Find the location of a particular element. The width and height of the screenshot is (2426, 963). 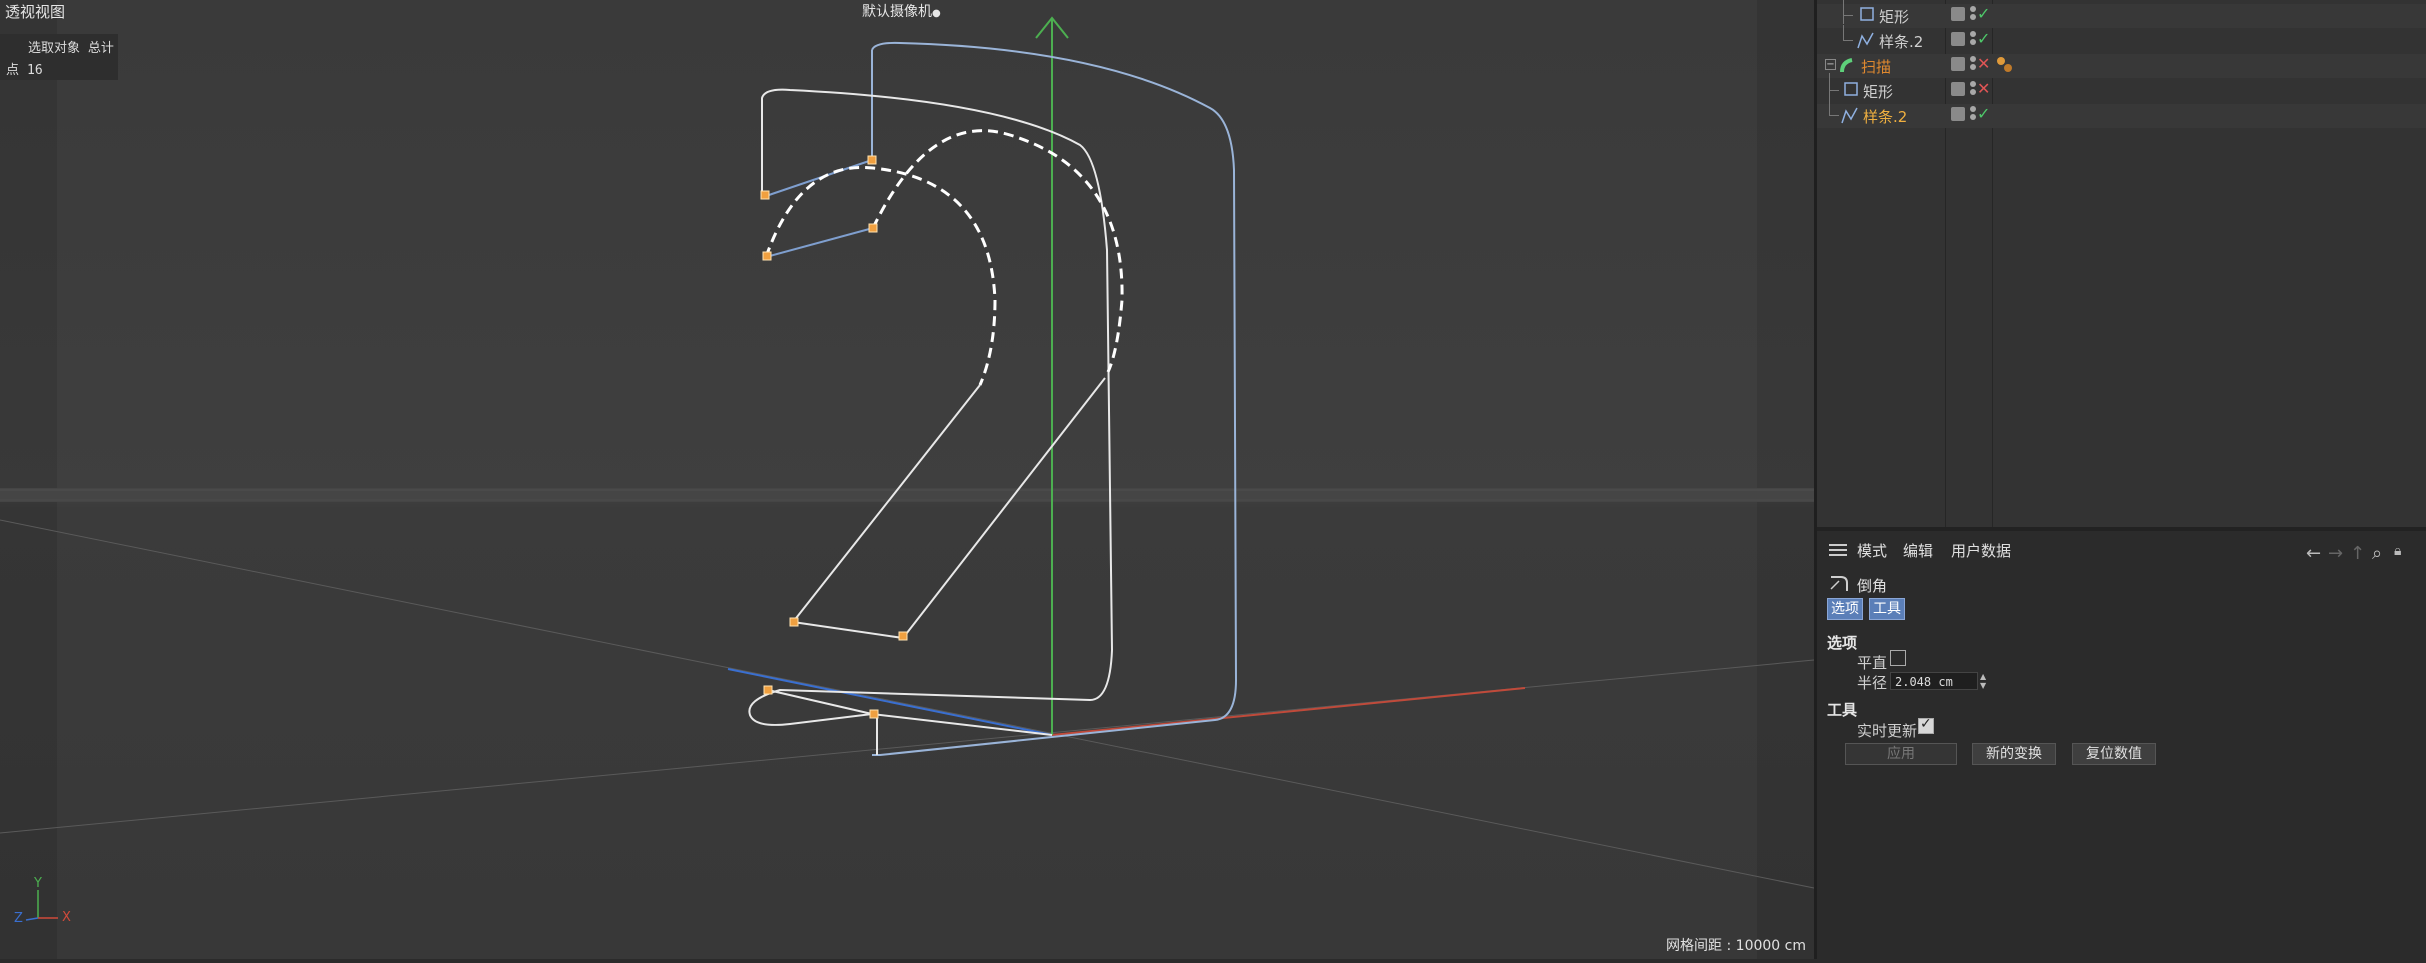

grid-spacing-readout: 网格间距 : 10000 cm is located at coordinates (1736, 946).